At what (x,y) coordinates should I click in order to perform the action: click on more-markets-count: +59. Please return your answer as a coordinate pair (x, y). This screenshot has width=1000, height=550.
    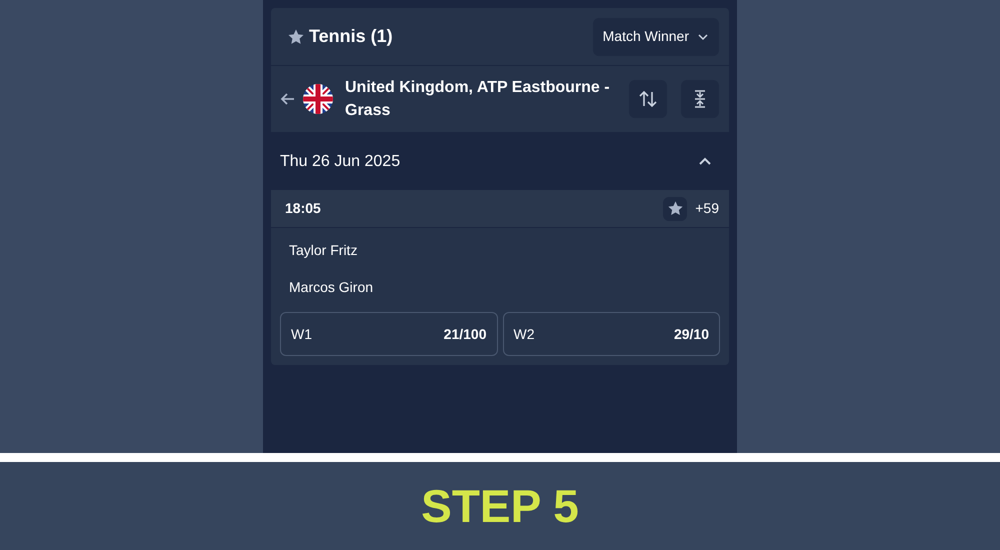
    Looking at the image, I should click on (707, 208).